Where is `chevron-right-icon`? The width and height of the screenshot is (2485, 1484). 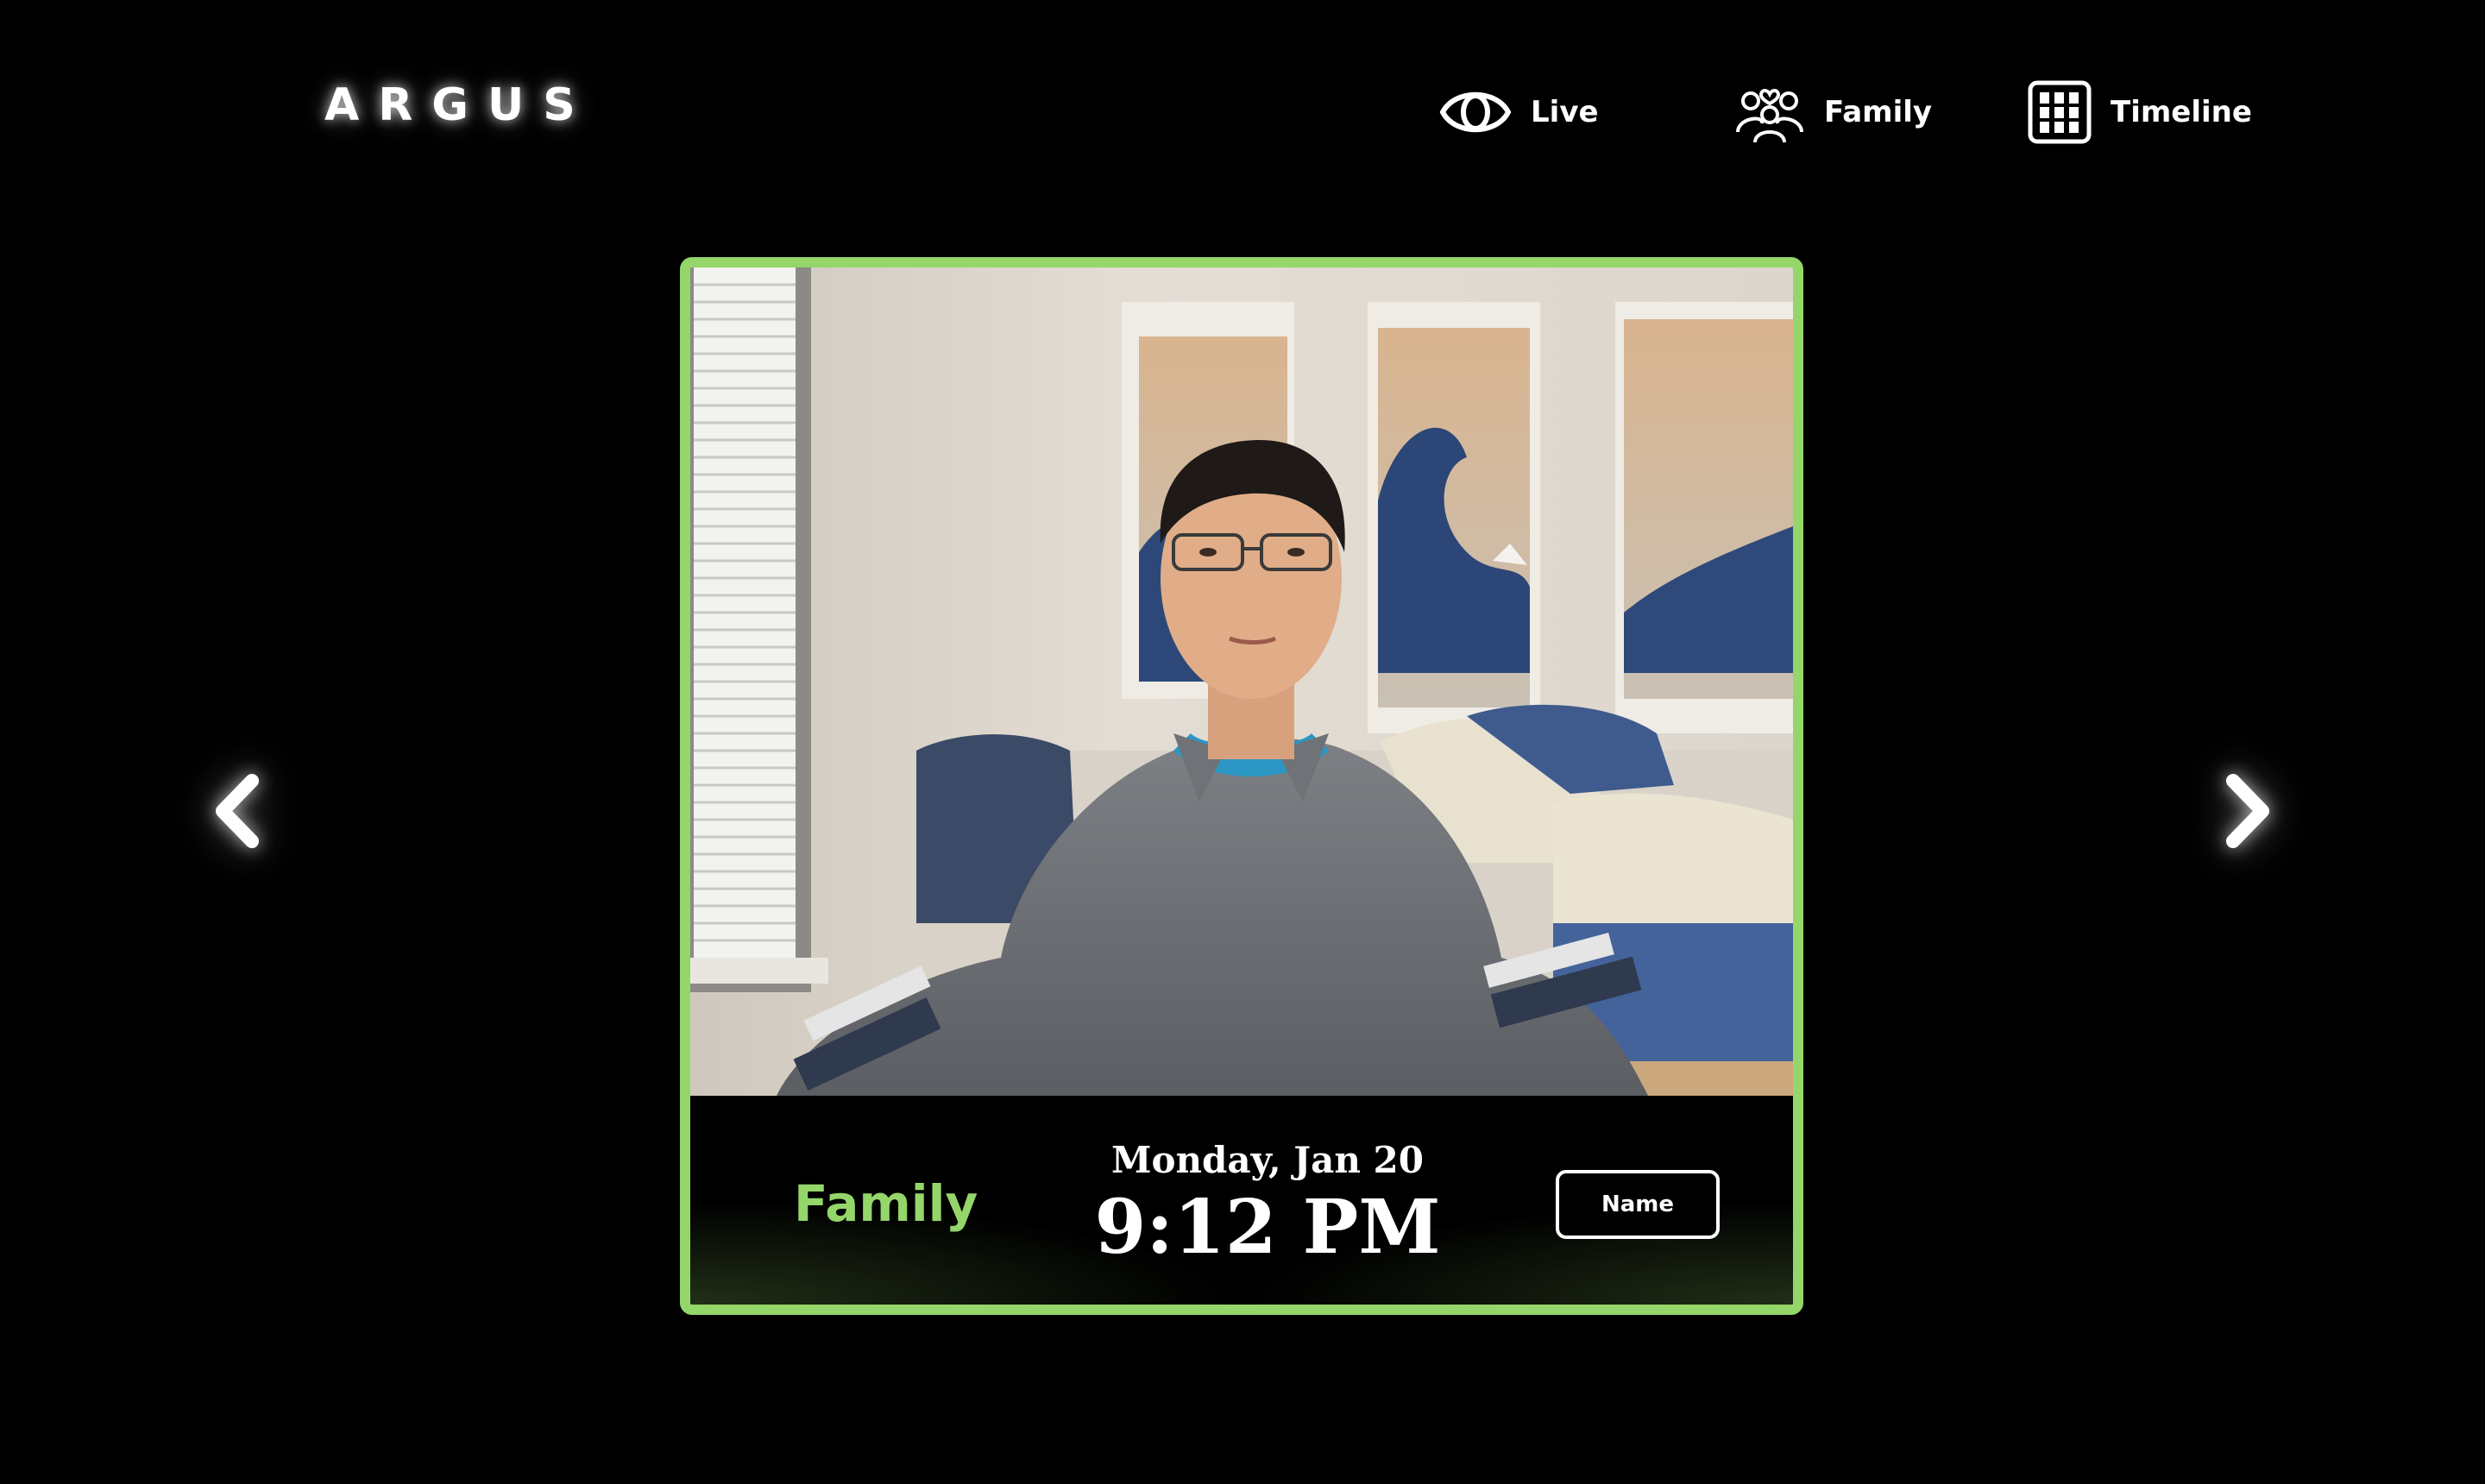 chevron-right-icon is located at coordinates (2248, 811).